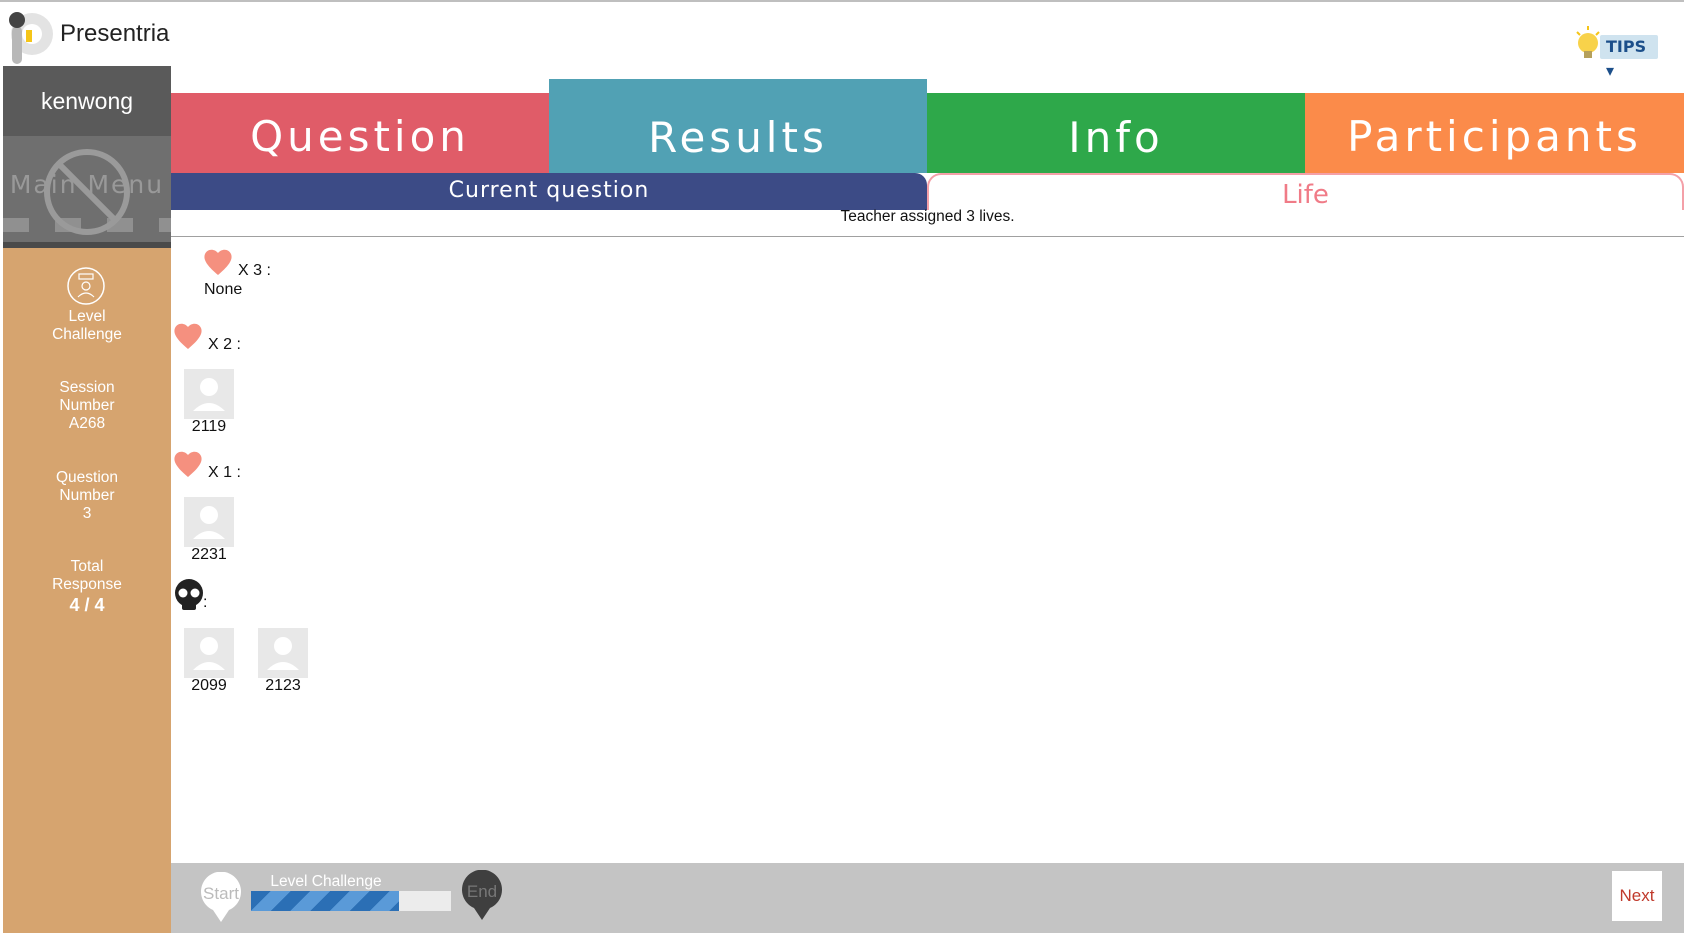 Image resolution: width=1684 pixels, height=933 pixels. What do you see at coordinates (360, 133) in the screenshot?
I see `tab-question: Question` at bounding box center [360, 133].